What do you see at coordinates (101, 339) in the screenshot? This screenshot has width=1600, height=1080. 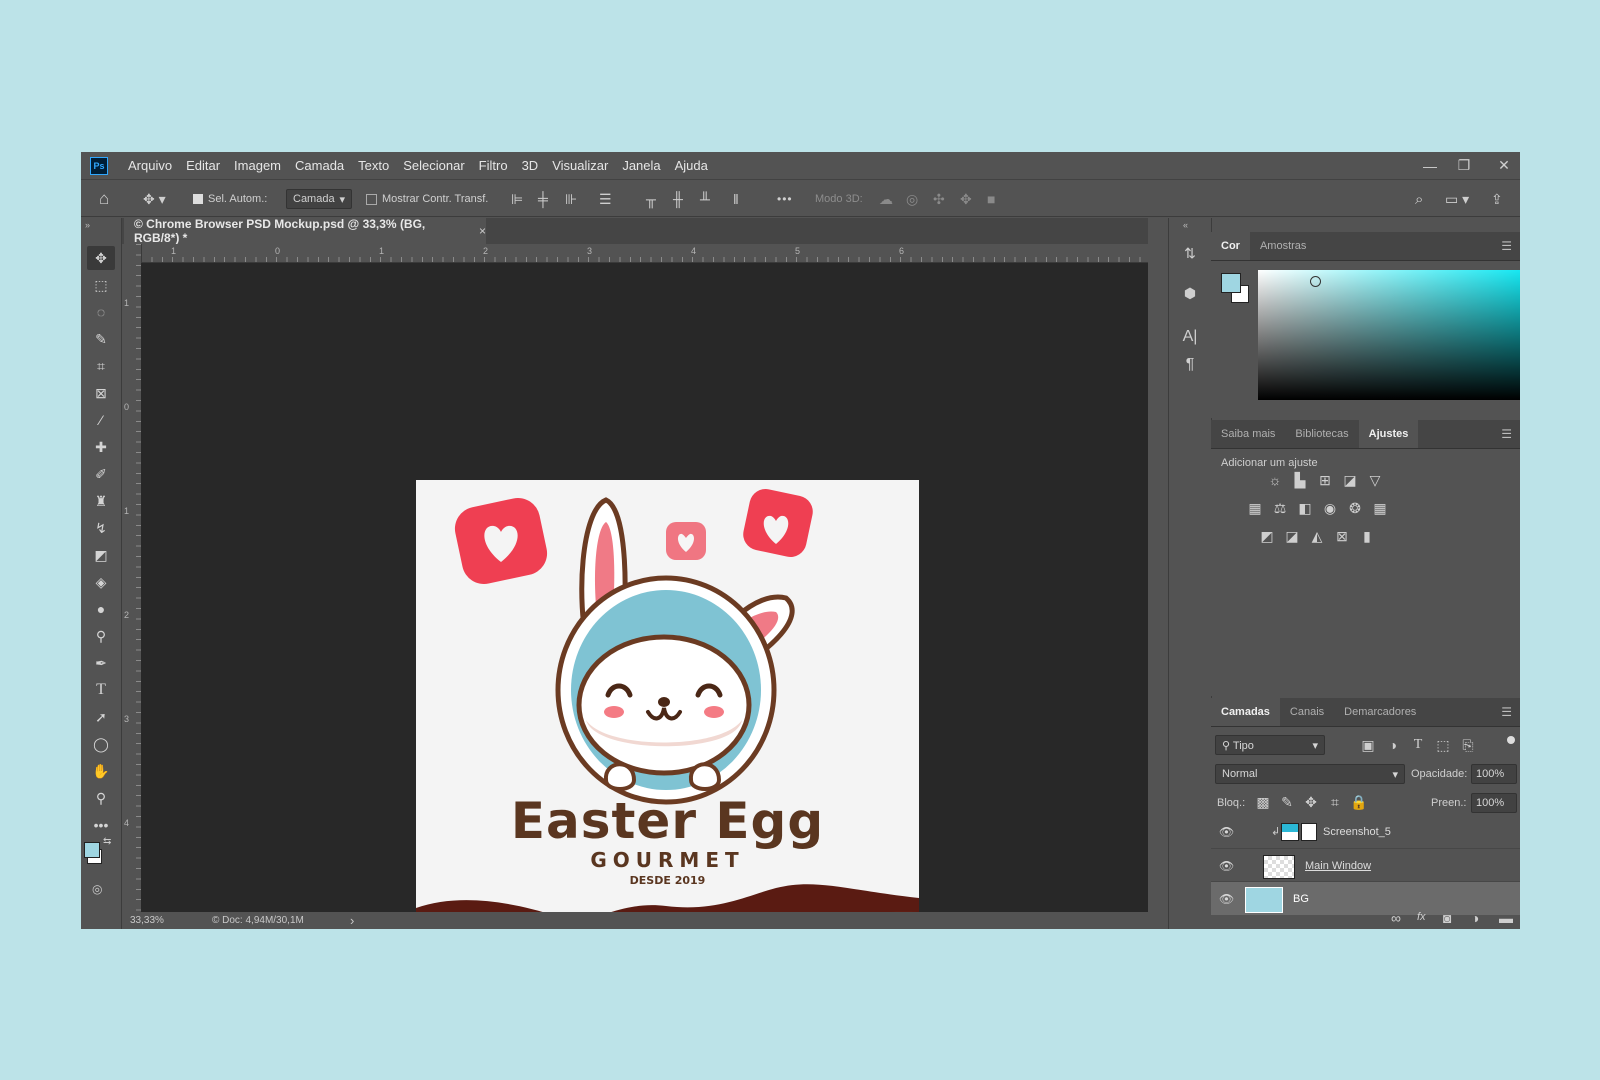 I see `quick-select-tool-icon: ✎` at bounding box center [101, 339].